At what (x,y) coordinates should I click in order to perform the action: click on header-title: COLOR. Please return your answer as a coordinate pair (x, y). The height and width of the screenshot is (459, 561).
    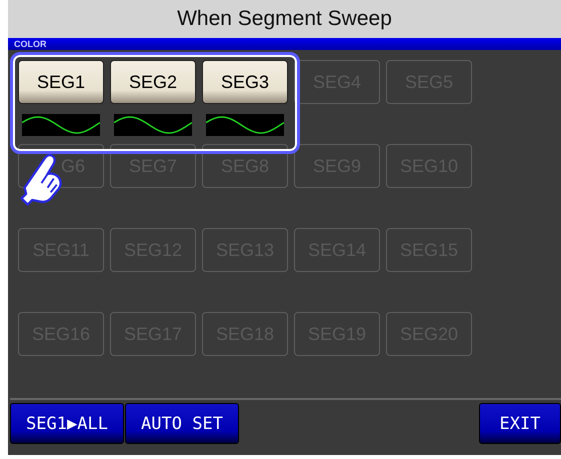
    Looking at the image, I should click on (30, 44).